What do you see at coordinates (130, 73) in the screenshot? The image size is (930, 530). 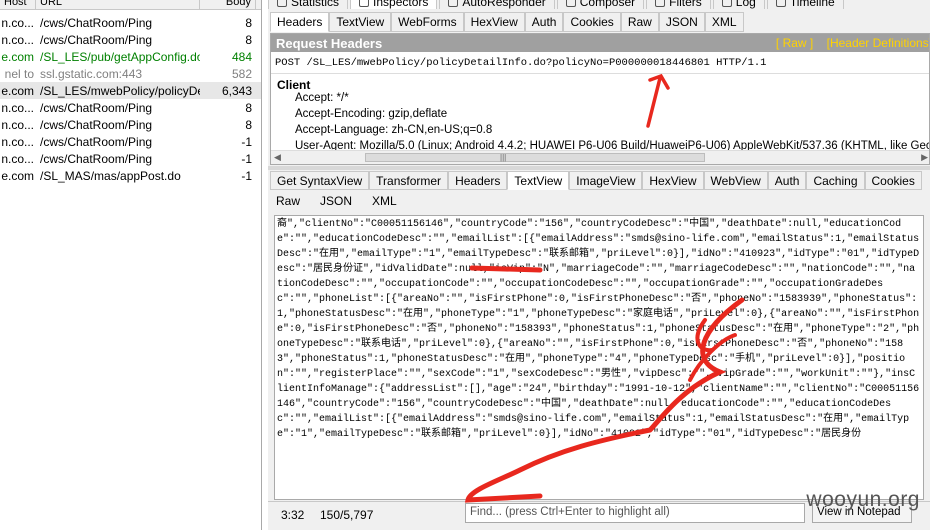 I see `session-row: nel to ssl.gstatic.com:443 582` at bounding box center [130, 73].